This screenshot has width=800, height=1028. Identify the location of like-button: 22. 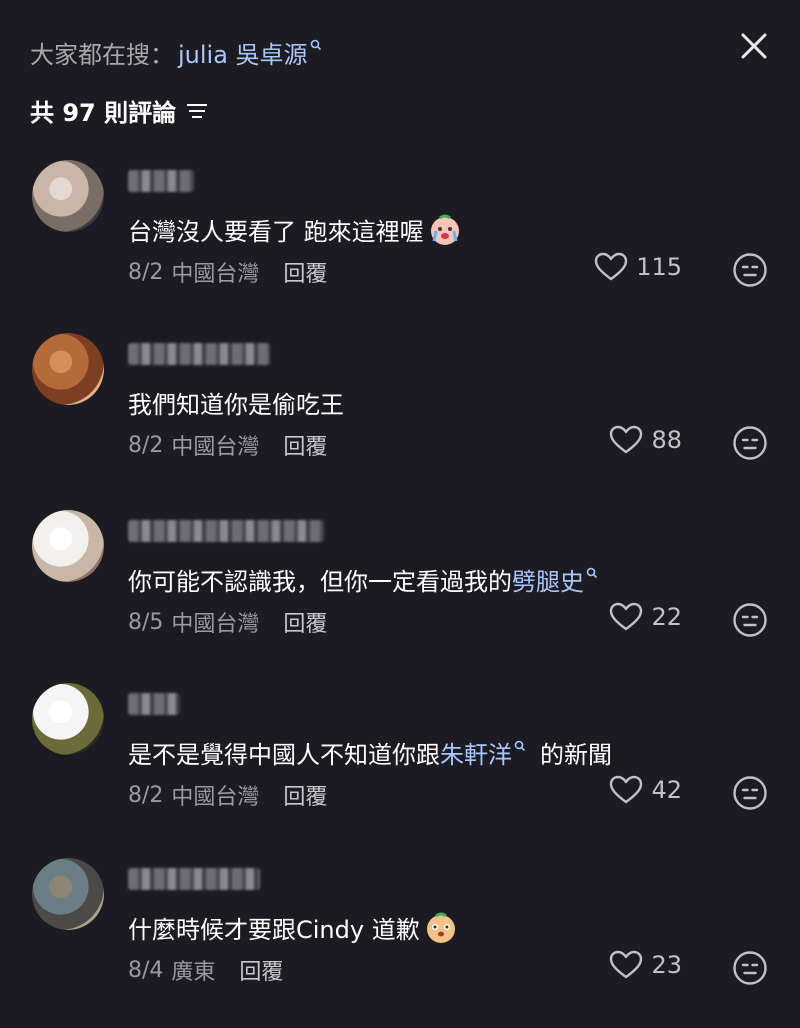
(645, 617).